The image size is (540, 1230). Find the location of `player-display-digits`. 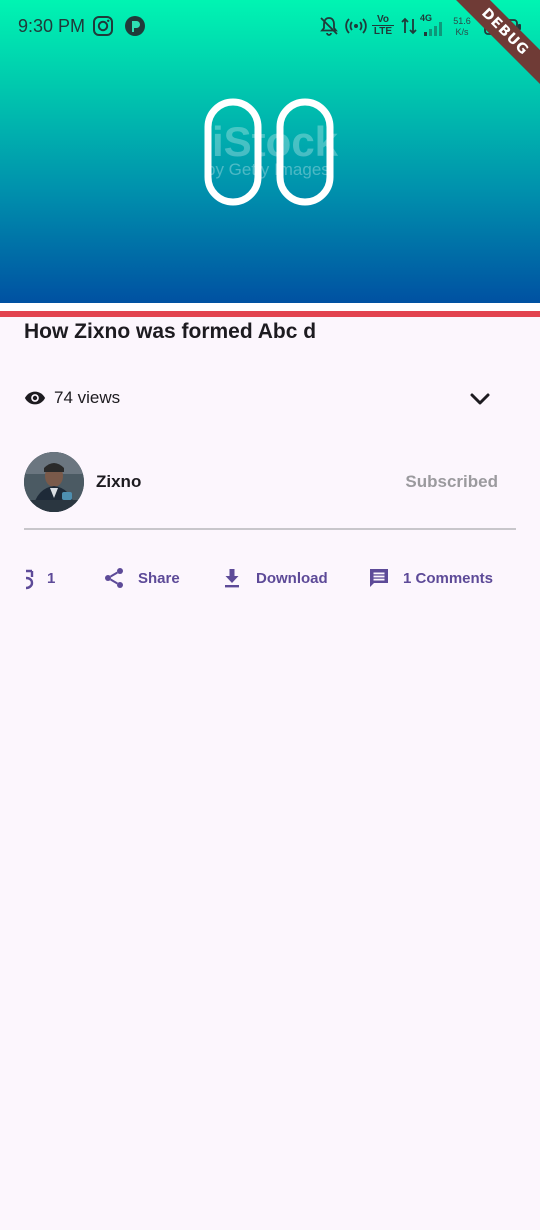

player-display-digits is located at coordinates (269, 152).